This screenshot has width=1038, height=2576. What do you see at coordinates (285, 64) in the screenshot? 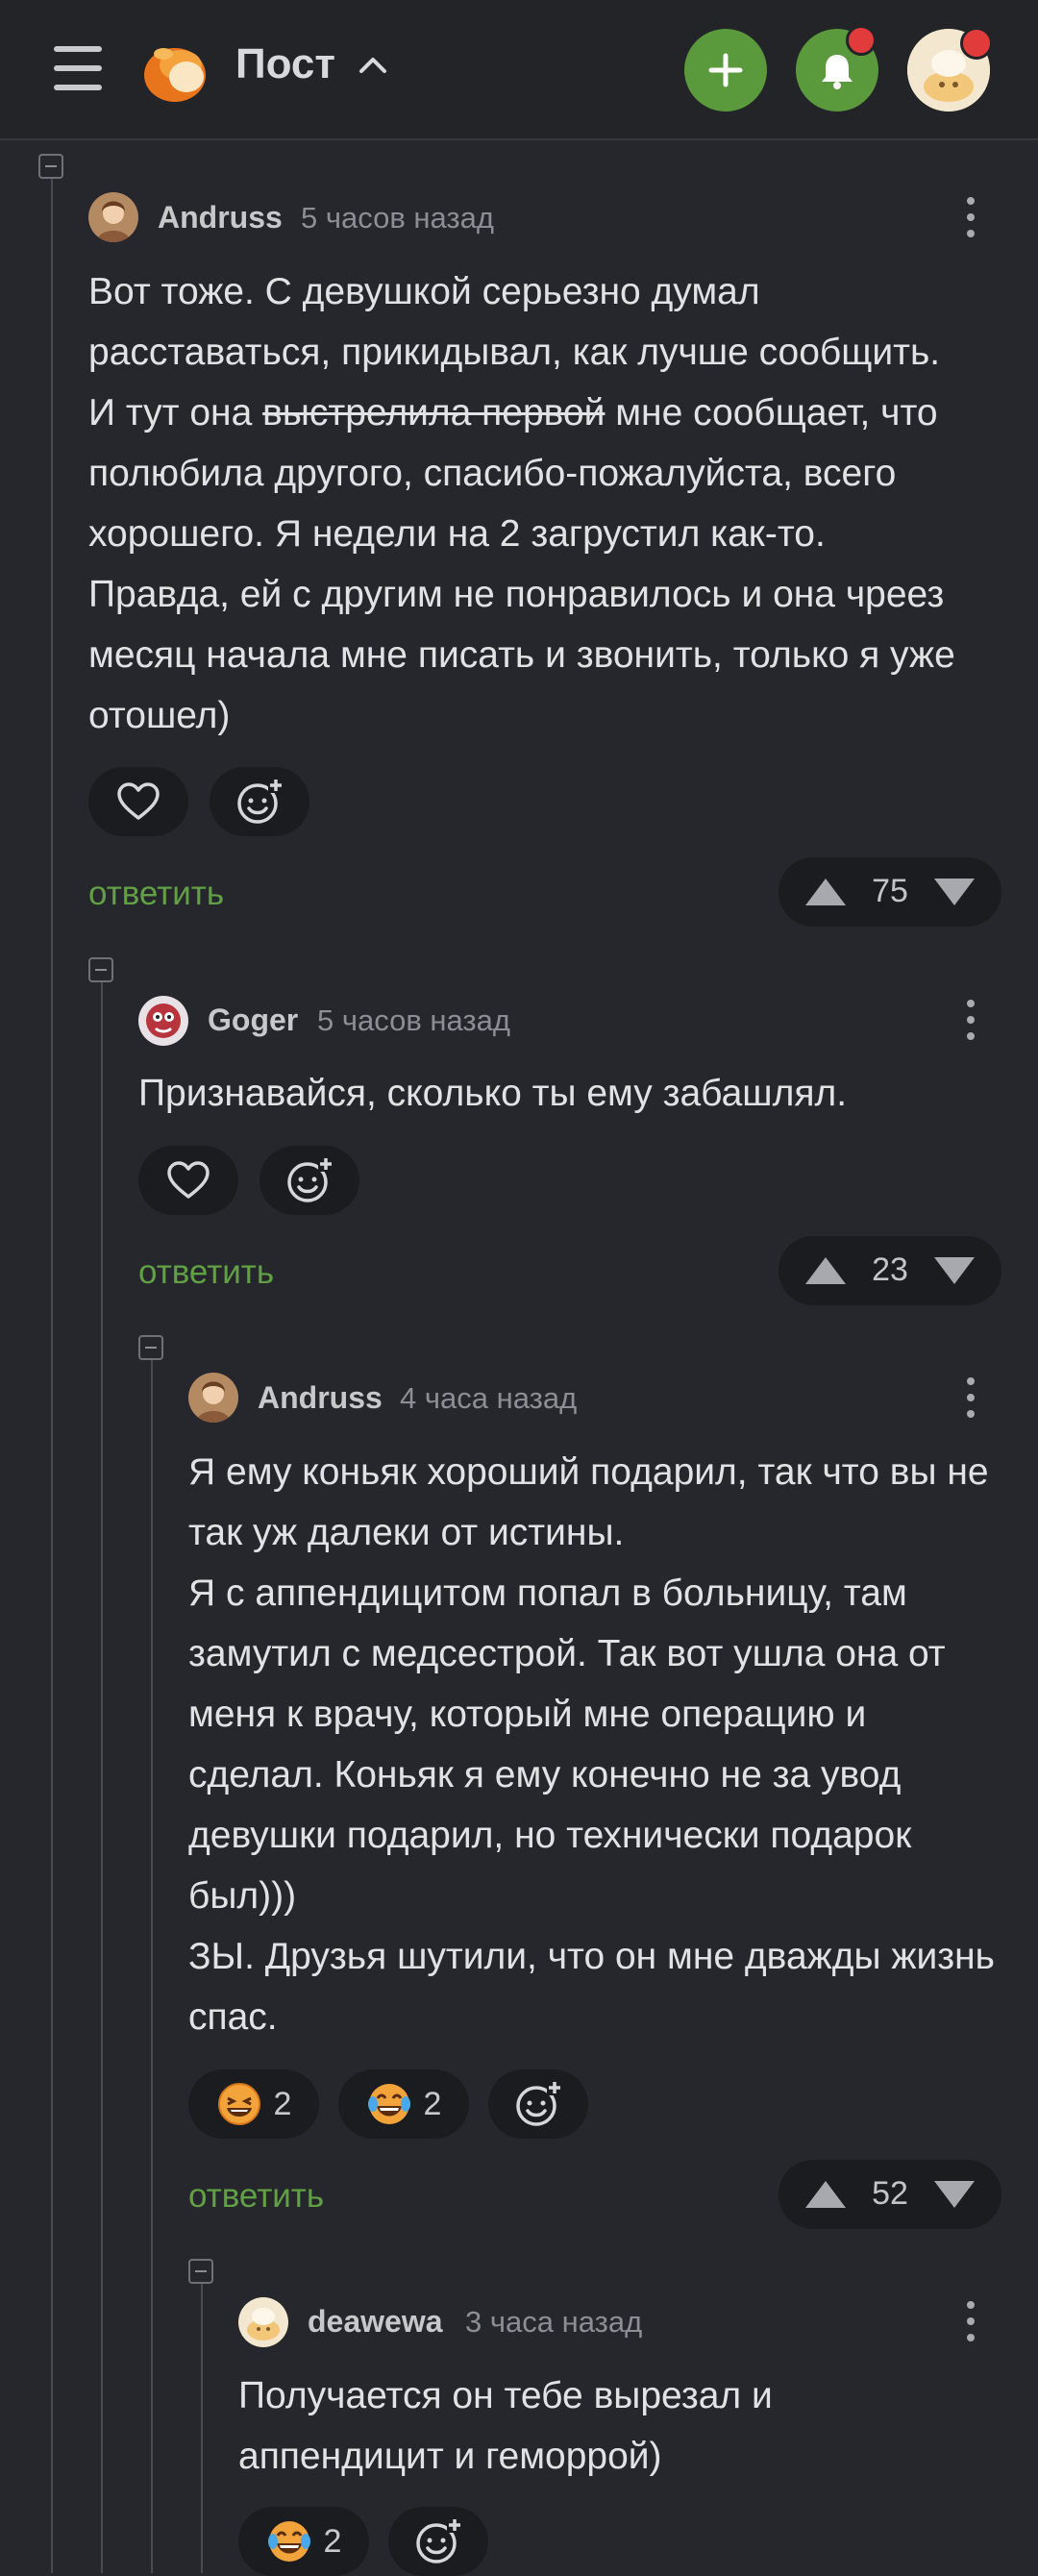
I see `page-title: Пост` at bounding box center [285, 64].